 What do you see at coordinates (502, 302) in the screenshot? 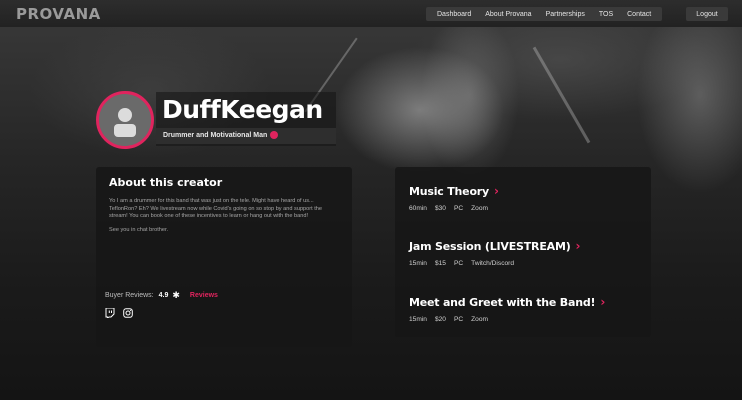
I see `incentive-title: Meet and Greet with the Band!` at bounding box center [502, 302].